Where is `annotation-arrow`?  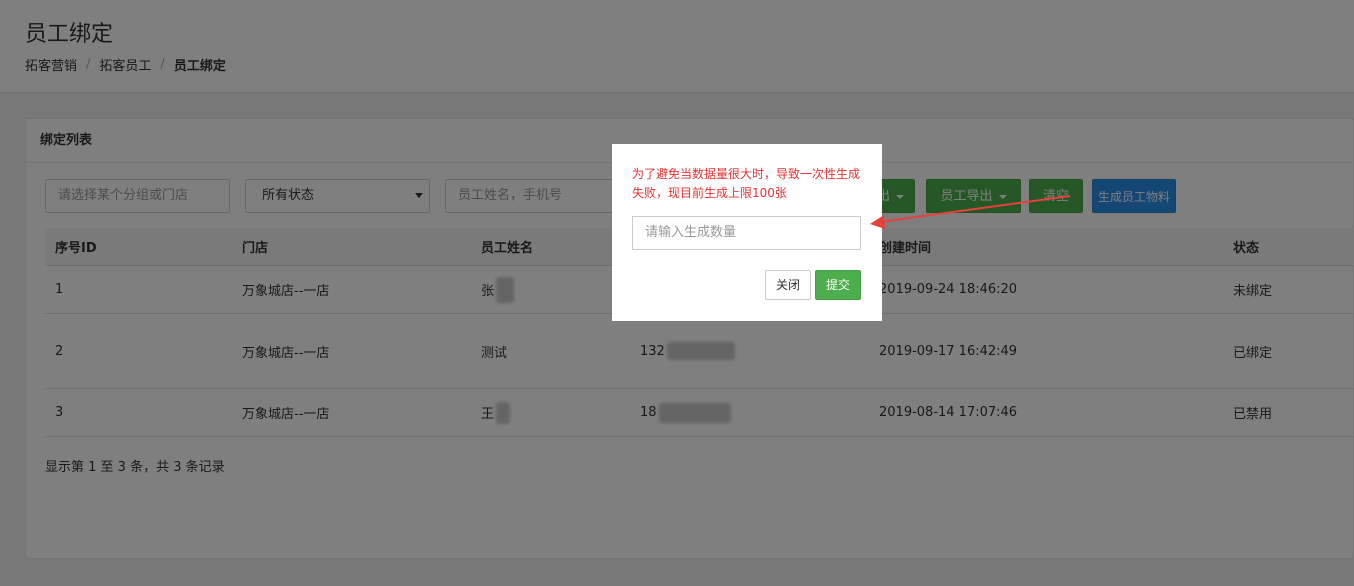
annotation-arrow is located at coordinates (970, 212).